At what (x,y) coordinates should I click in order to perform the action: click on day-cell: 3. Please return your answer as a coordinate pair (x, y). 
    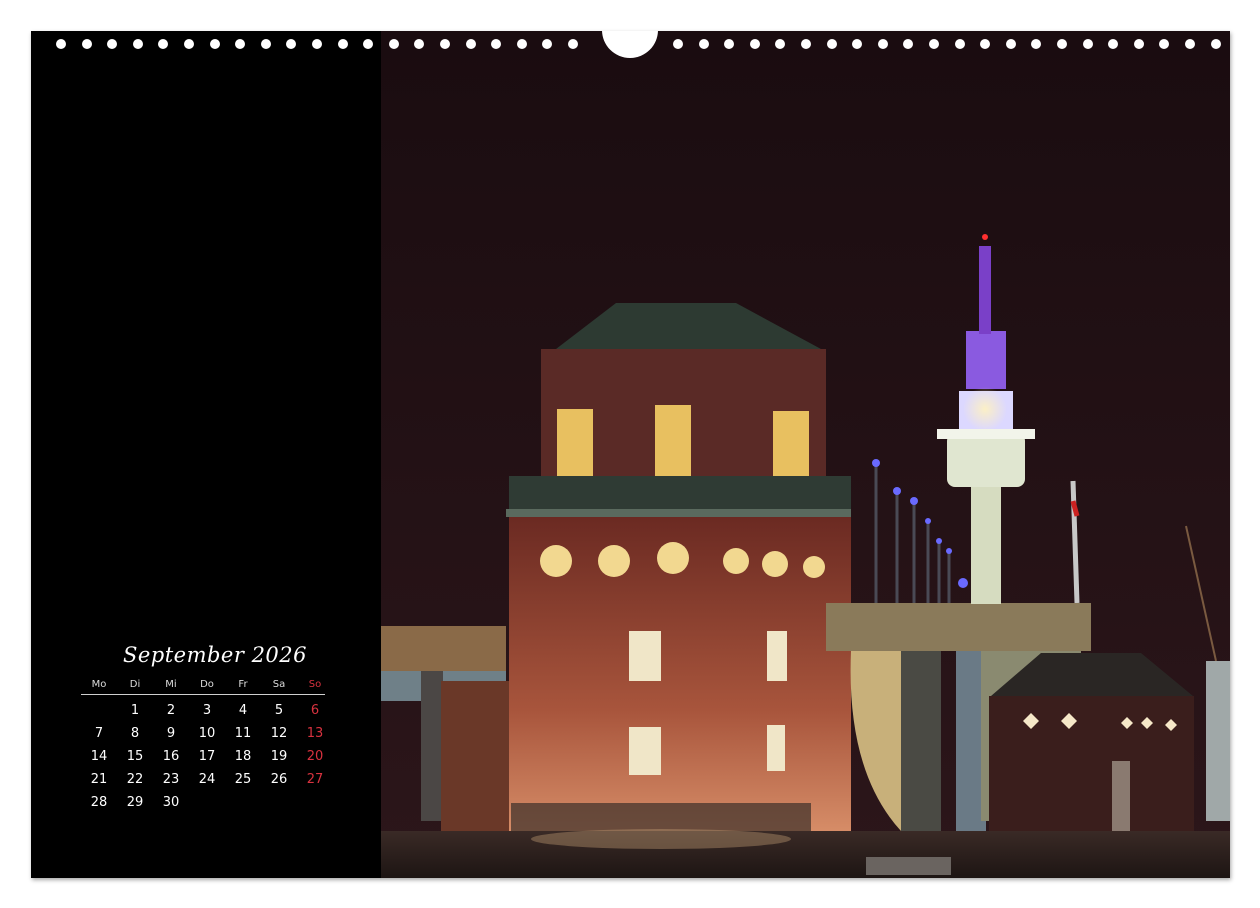
    Looking at the image, I should click on (207, 710).